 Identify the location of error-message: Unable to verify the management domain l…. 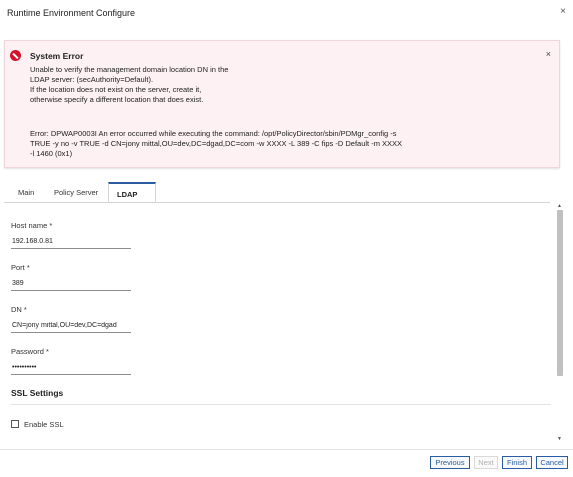
(129, 85).